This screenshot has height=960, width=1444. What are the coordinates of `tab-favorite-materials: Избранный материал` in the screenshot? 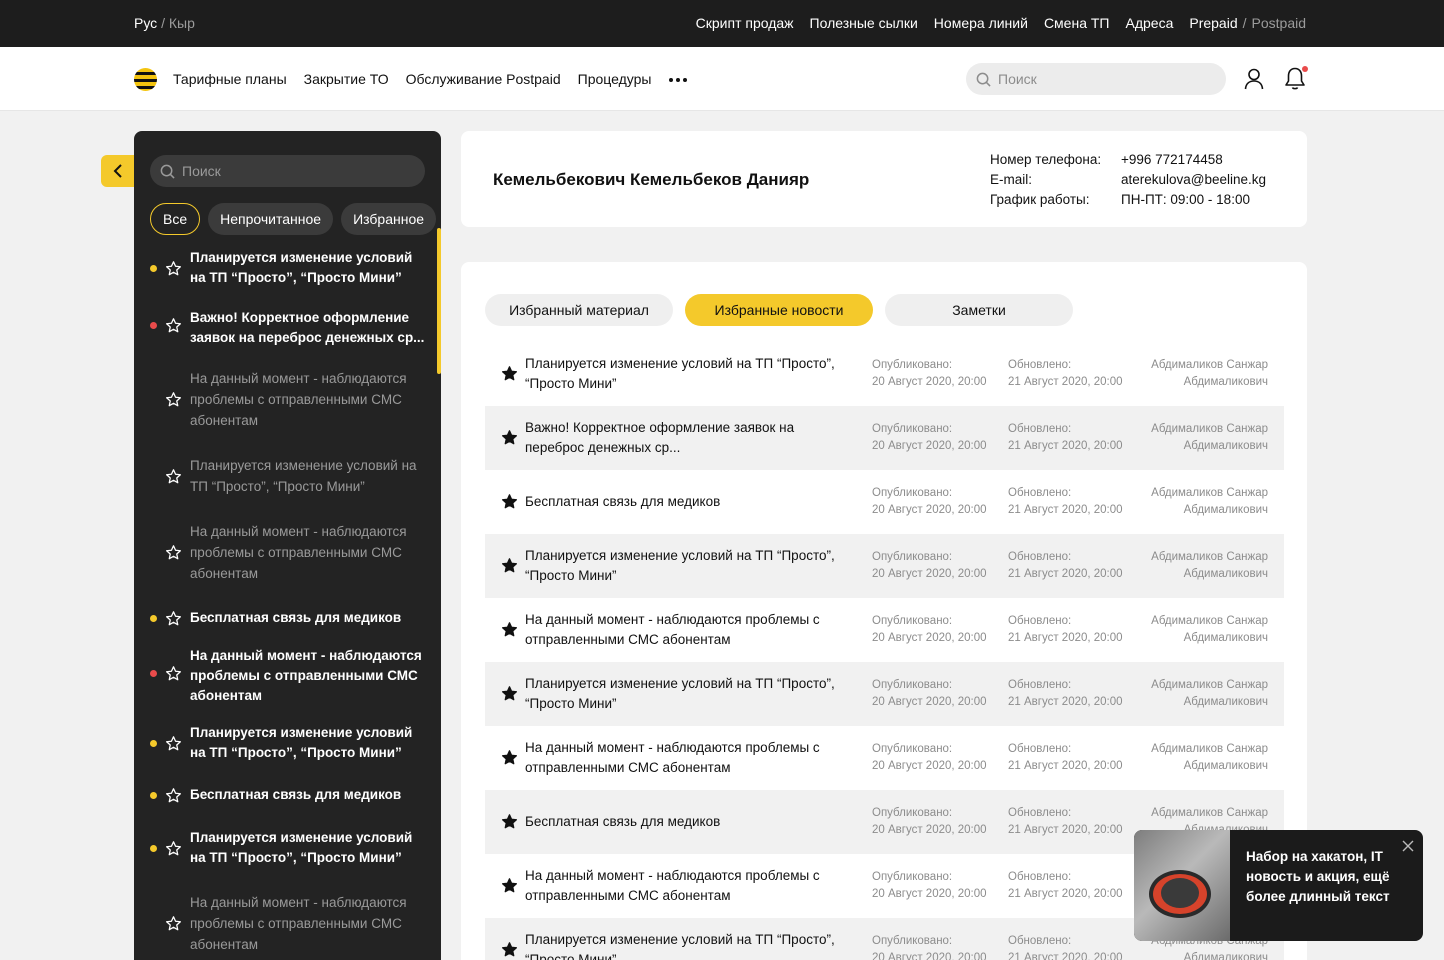 It's located at (579, 310).